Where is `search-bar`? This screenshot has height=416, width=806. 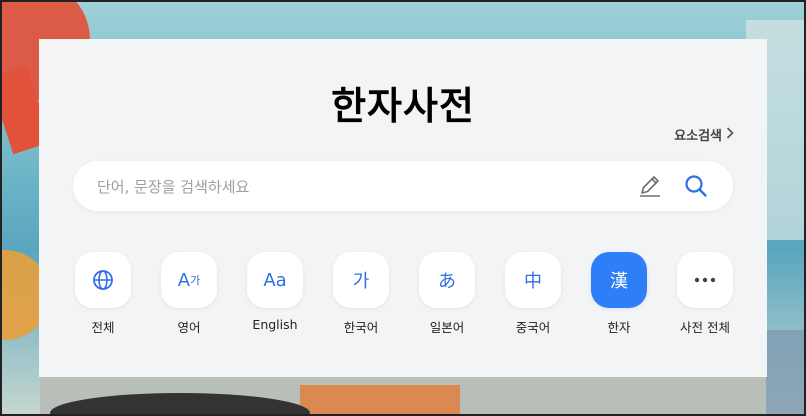 search-bar is located at coordinates (403, 187).